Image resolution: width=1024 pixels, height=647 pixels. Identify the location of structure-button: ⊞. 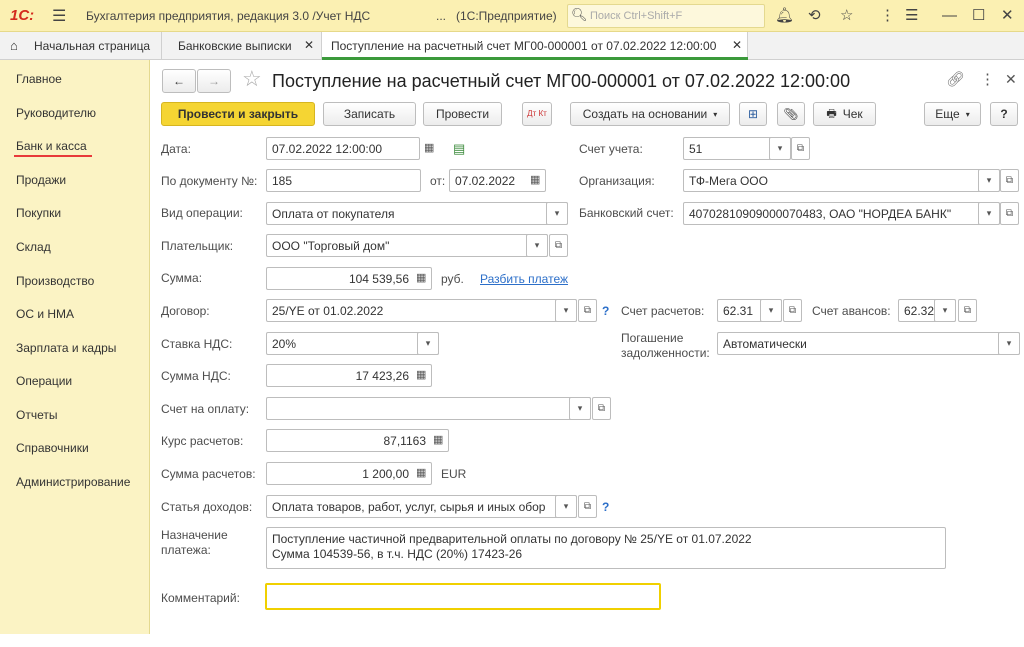
(753, 114).